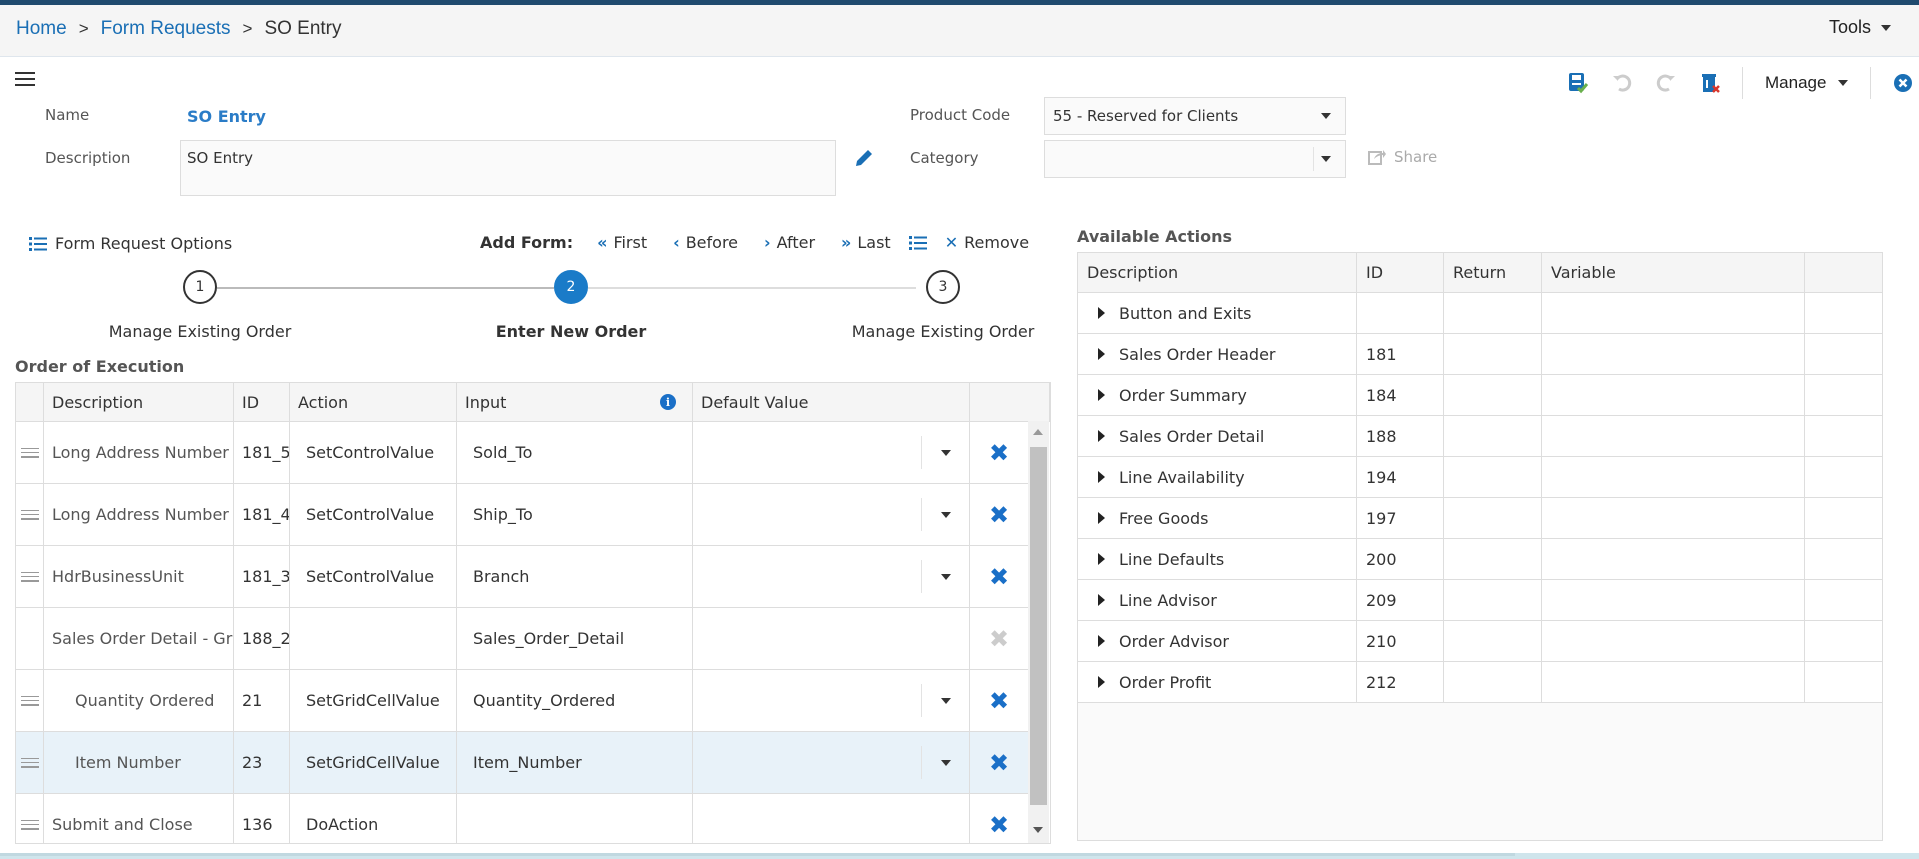  What do you see at coordinates (571, 287) in the screenshot?
I see `step-2: 2` at bounding box center [571, 287].